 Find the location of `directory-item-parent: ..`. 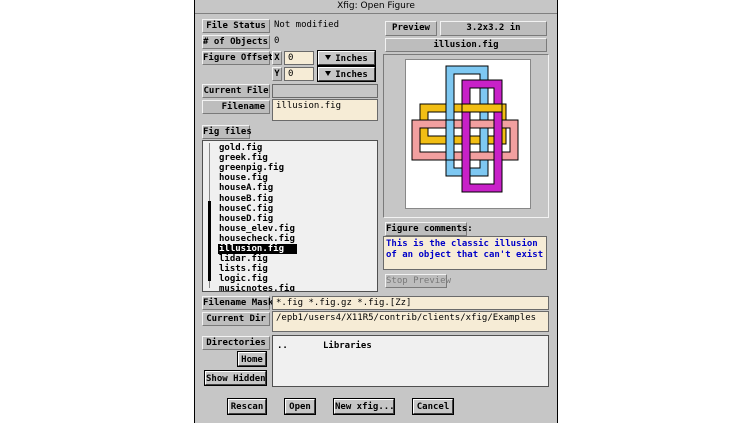

directory-item-parent: .. is located at coordinates (282, 346).